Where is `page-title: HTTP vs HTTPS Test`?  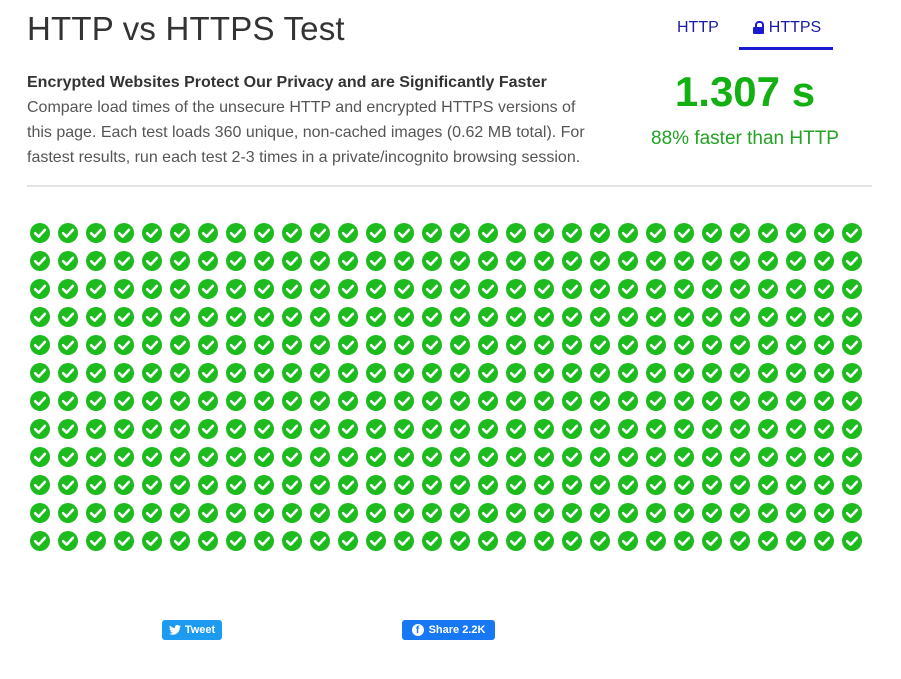 page-title: HTTP vs HTTPS Test is located at coordinates (186, 28).